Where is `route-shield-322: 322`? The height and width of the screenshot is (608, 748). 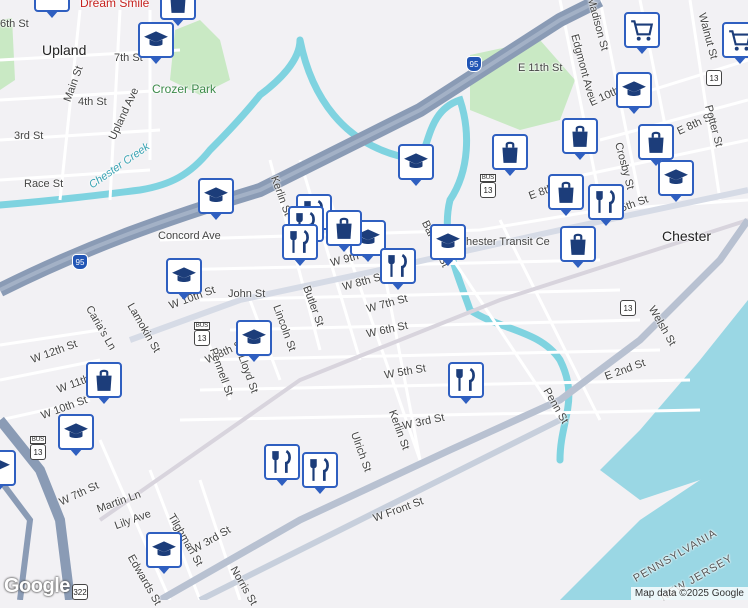 route-shield-322: 322 is located at coordinates (80, 592).